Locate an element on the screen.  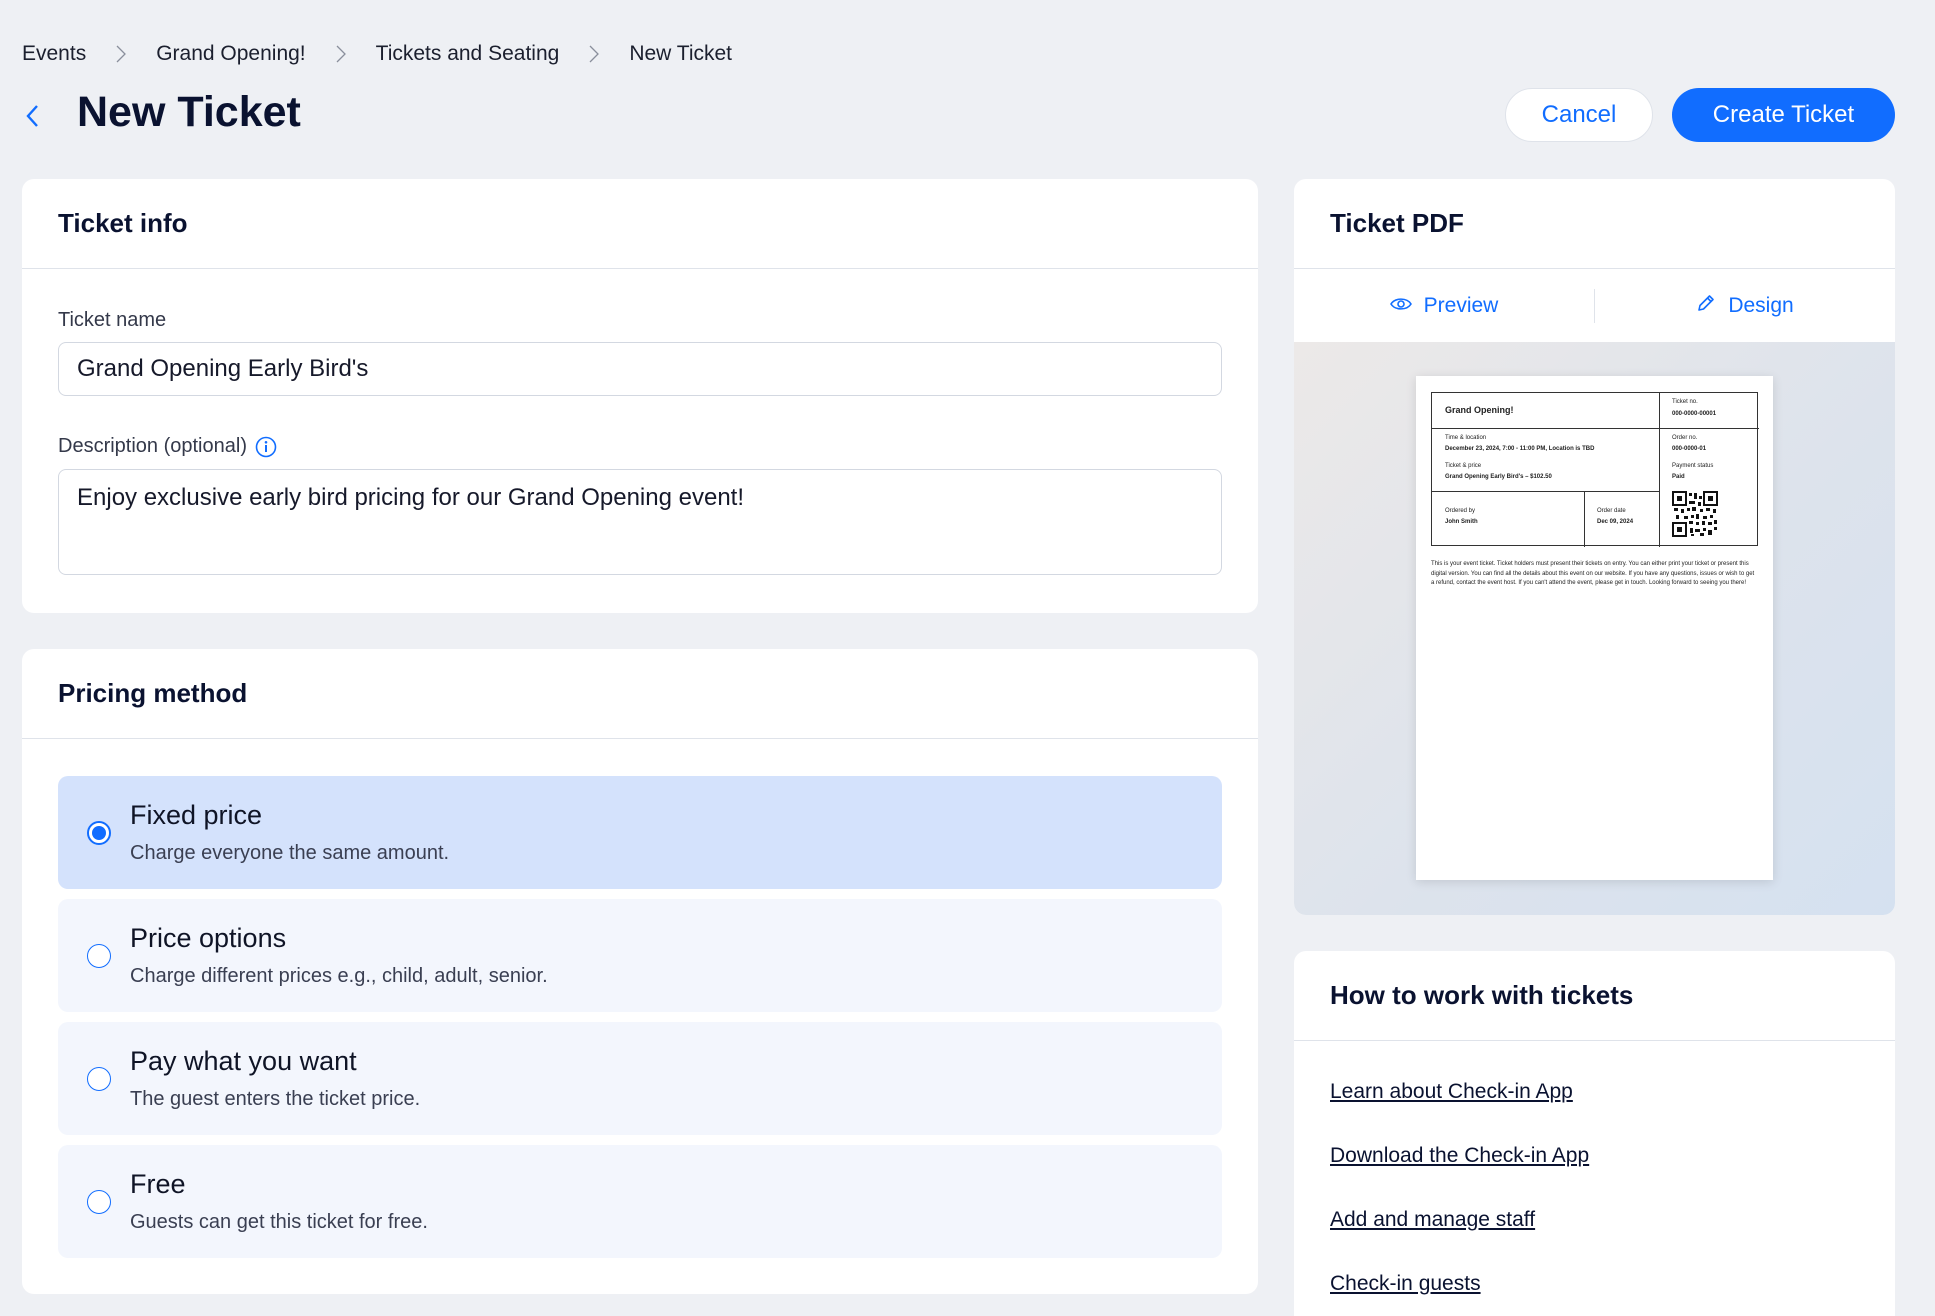
option-description: Charge everyone the same amount. is located at coordinates (290, 853).